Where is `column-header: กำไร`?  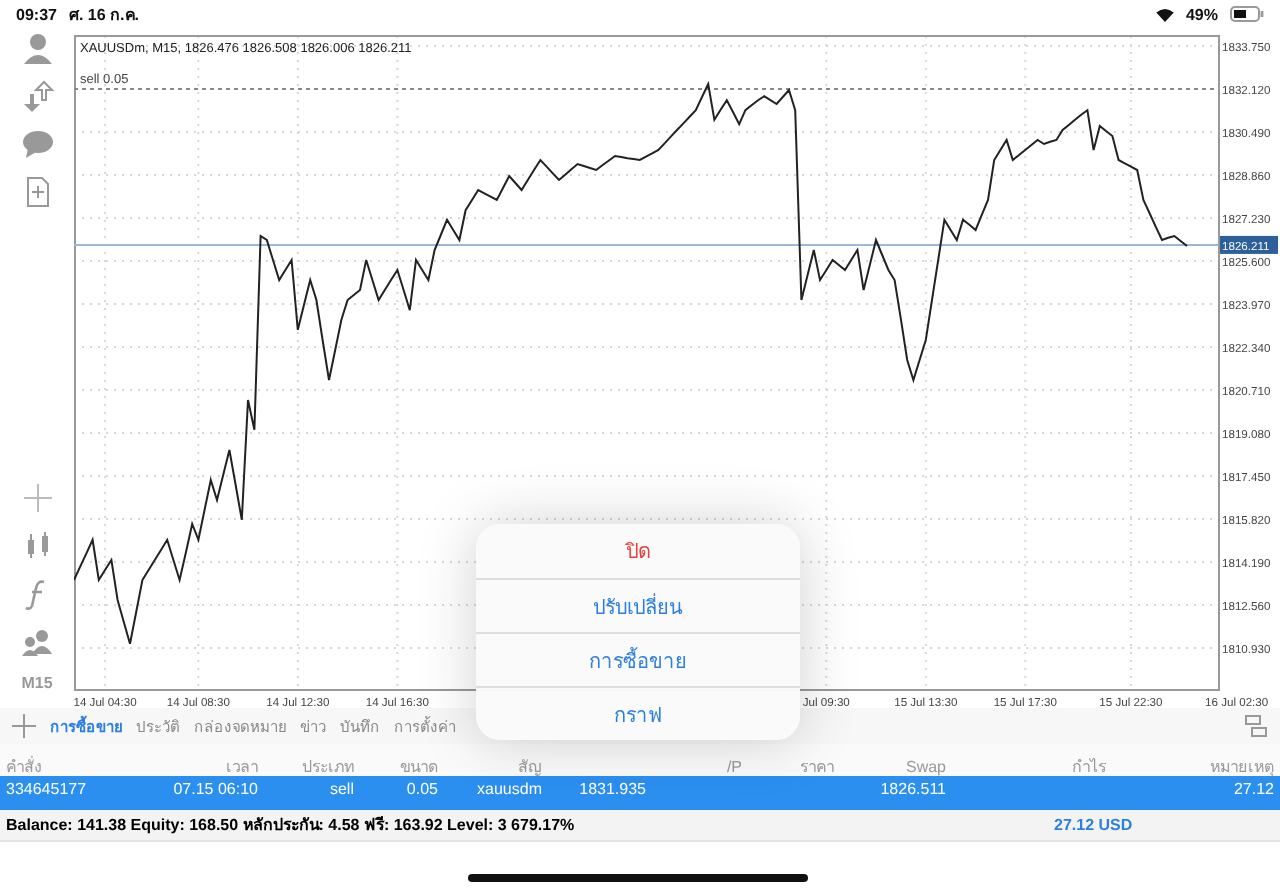
column-header: กำไร is located at coordinates (1089, 768).